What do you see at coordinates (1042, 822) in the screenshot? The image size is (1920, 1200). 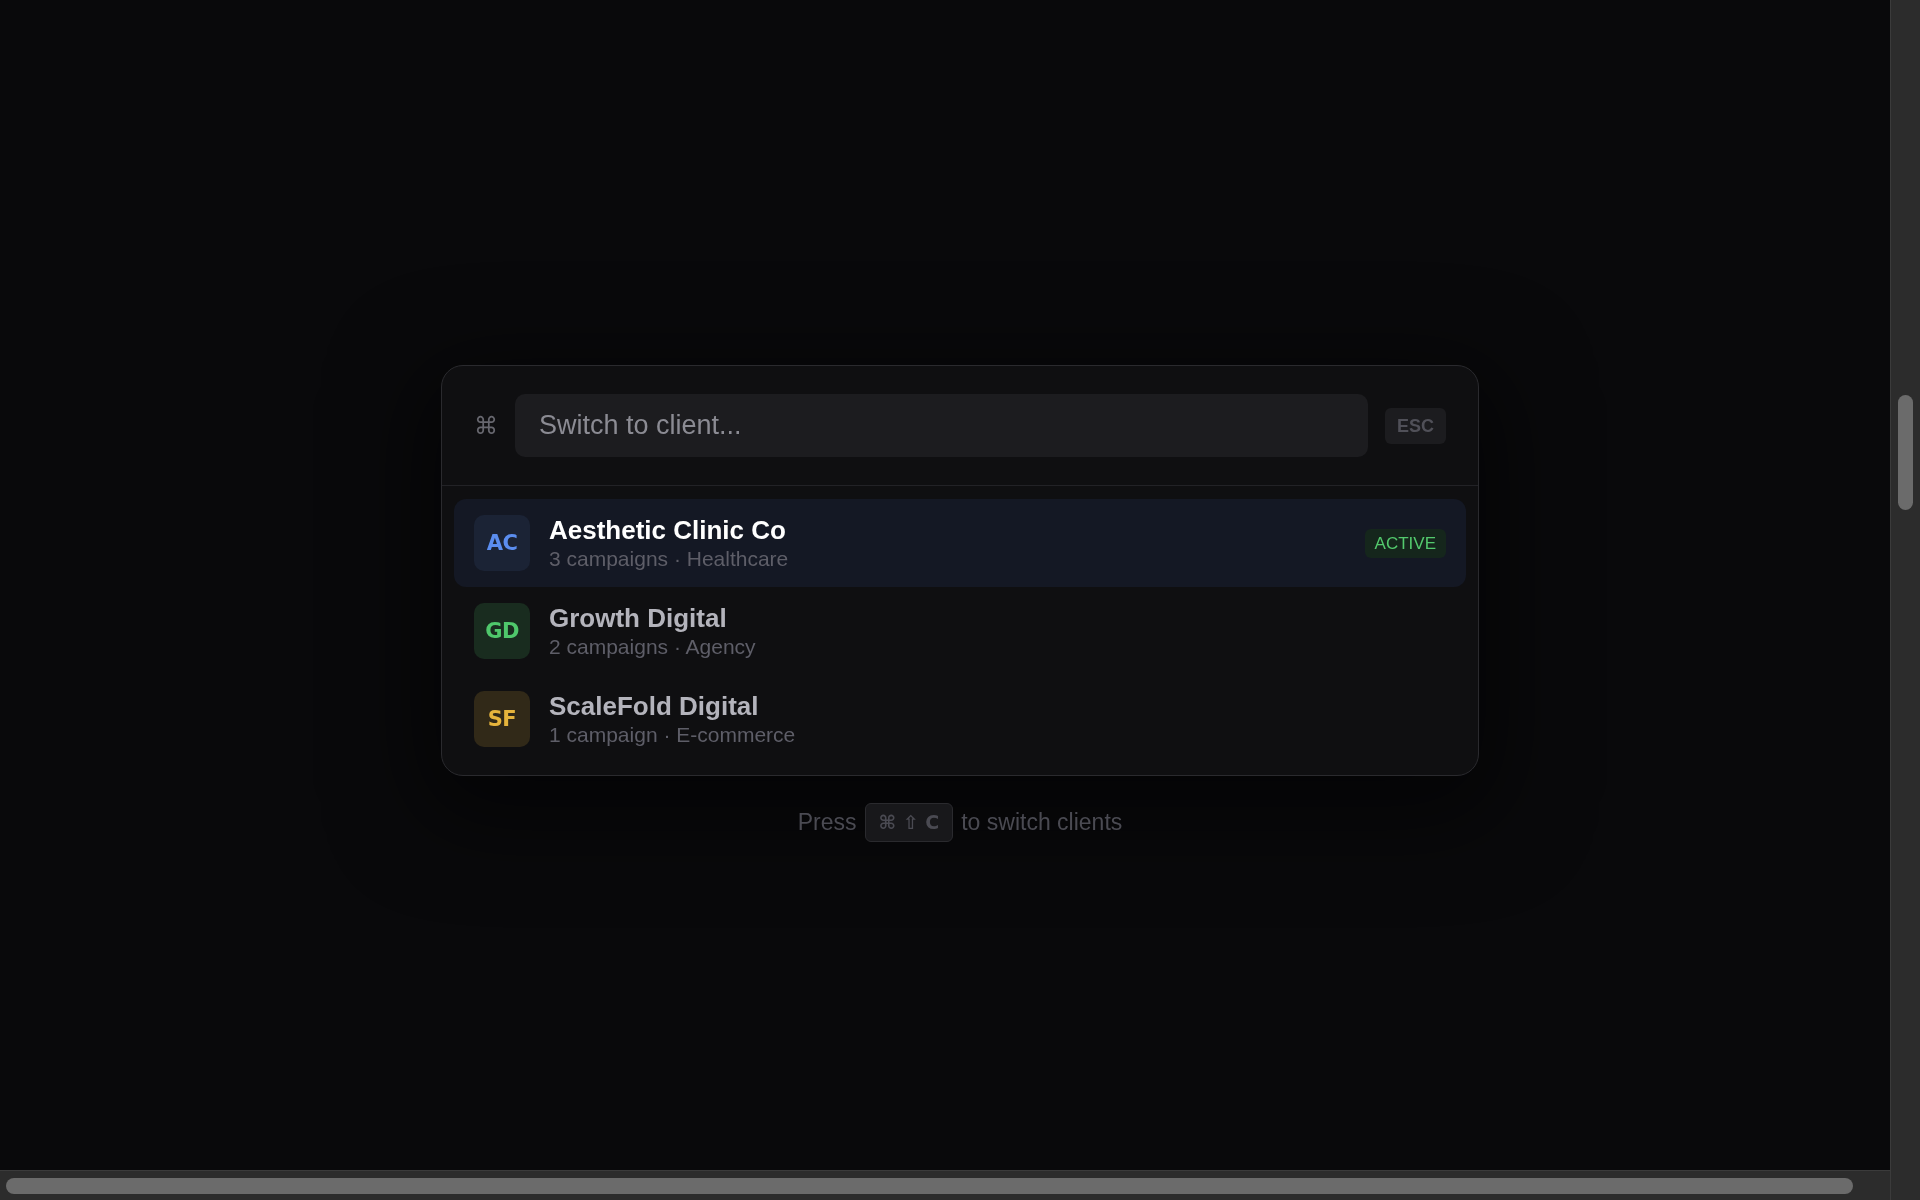 I see `hint-text: to switch clients` at bounding box center [1042, 822].